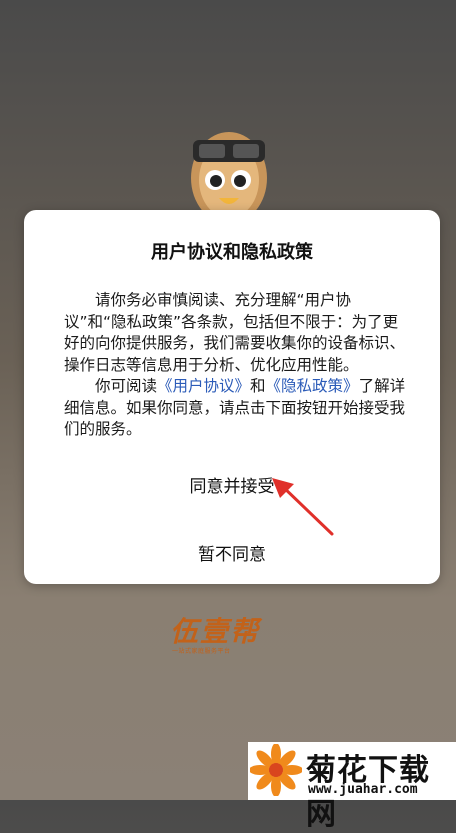  What do you see at coordinates (258, 386) in the screenshot?
I see `paragraph-2-and: 和` at bounding box center [258, 386].